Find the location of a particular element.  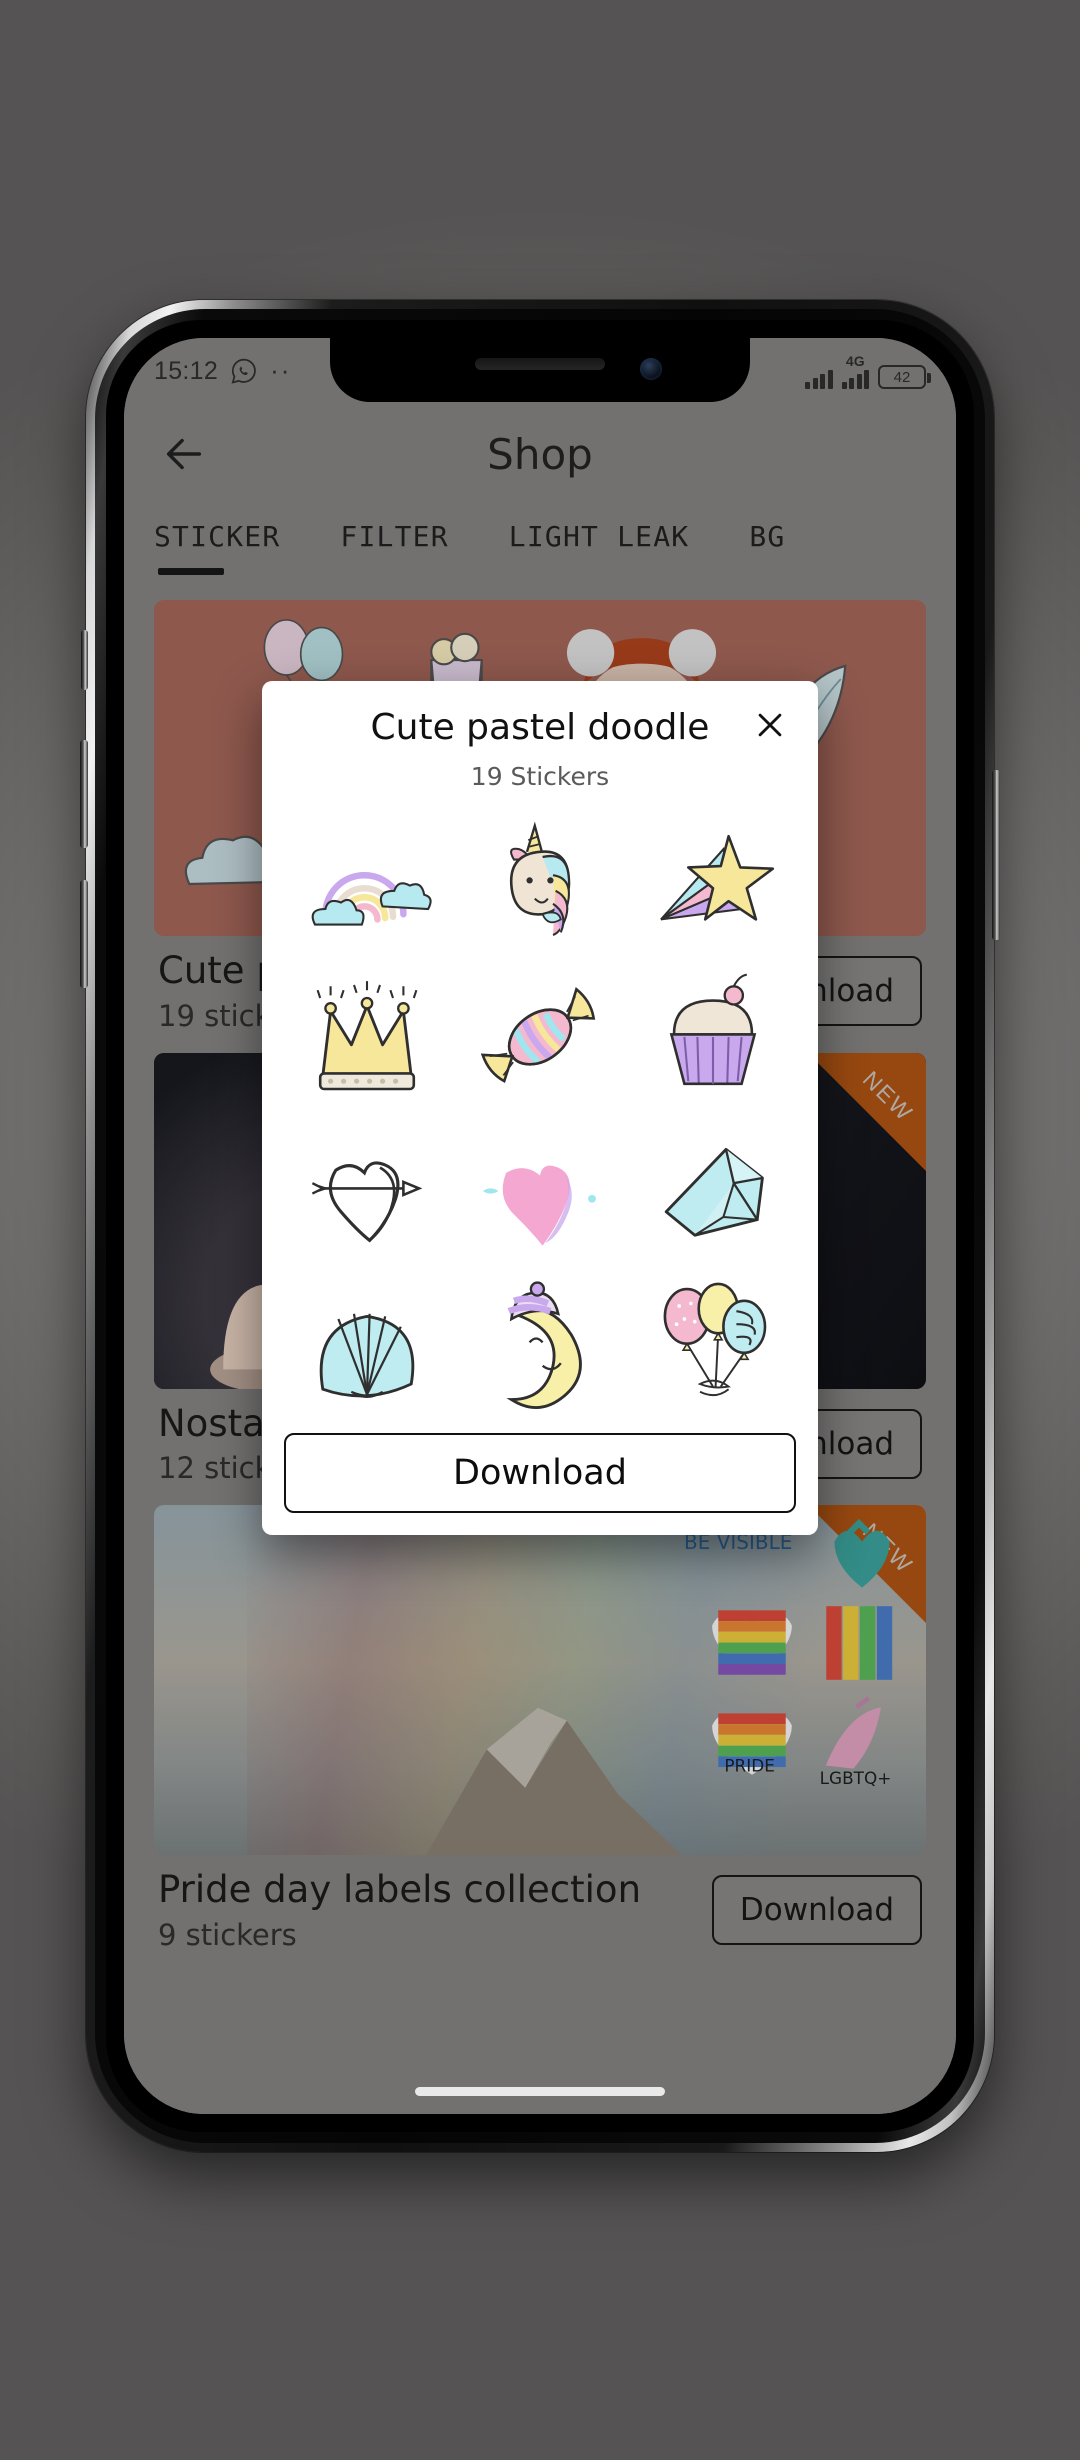

sticker-preview-grid is located at coordinates (540, 1114).